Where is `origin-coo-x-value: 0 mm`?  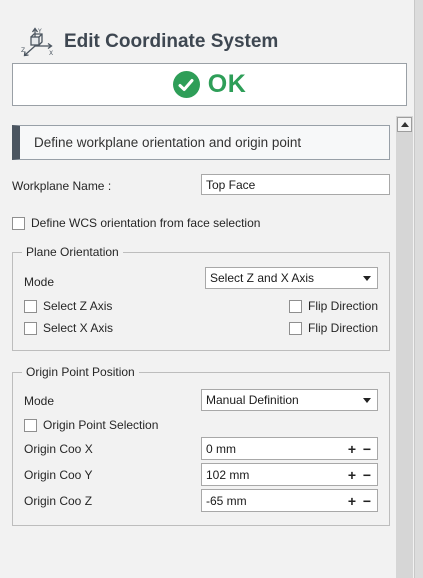
origin-coo-x-value: 0 mm is located at coordinates (221, 449).